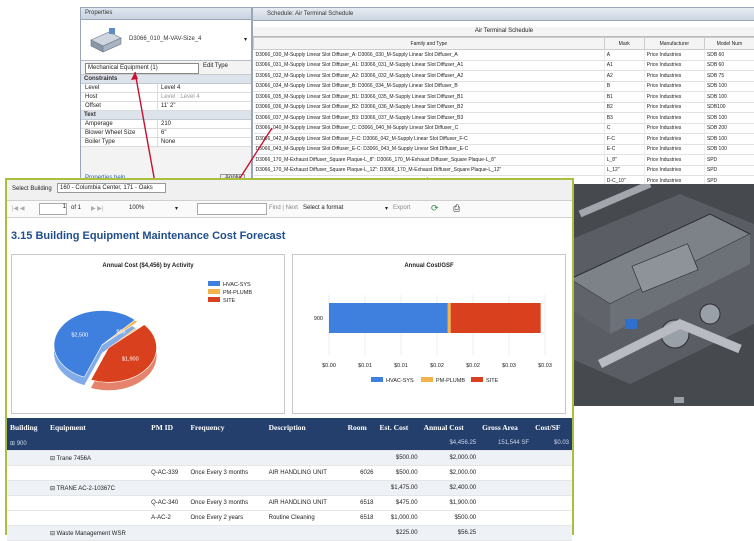 This screenshot has width=754, height=541. Describe the element at coordinates (552, 427) in the screenshot. I see `table-column-header: Cost/SF` at that location.